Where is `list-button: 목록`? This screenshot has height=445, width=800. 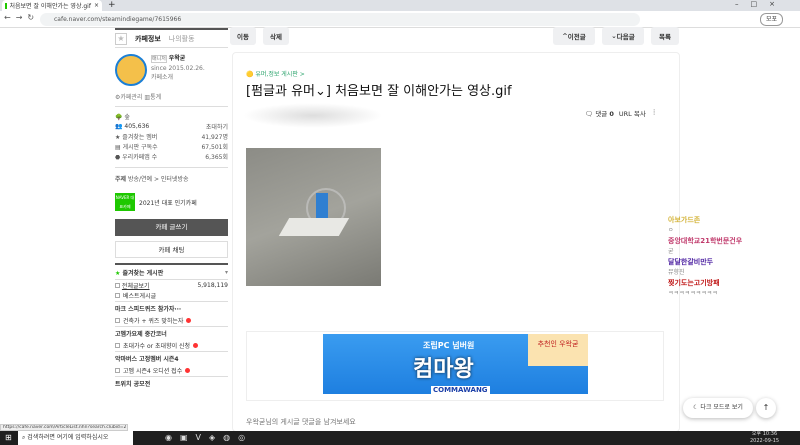 list-button: 목록 is located at coordinates (665, 36).